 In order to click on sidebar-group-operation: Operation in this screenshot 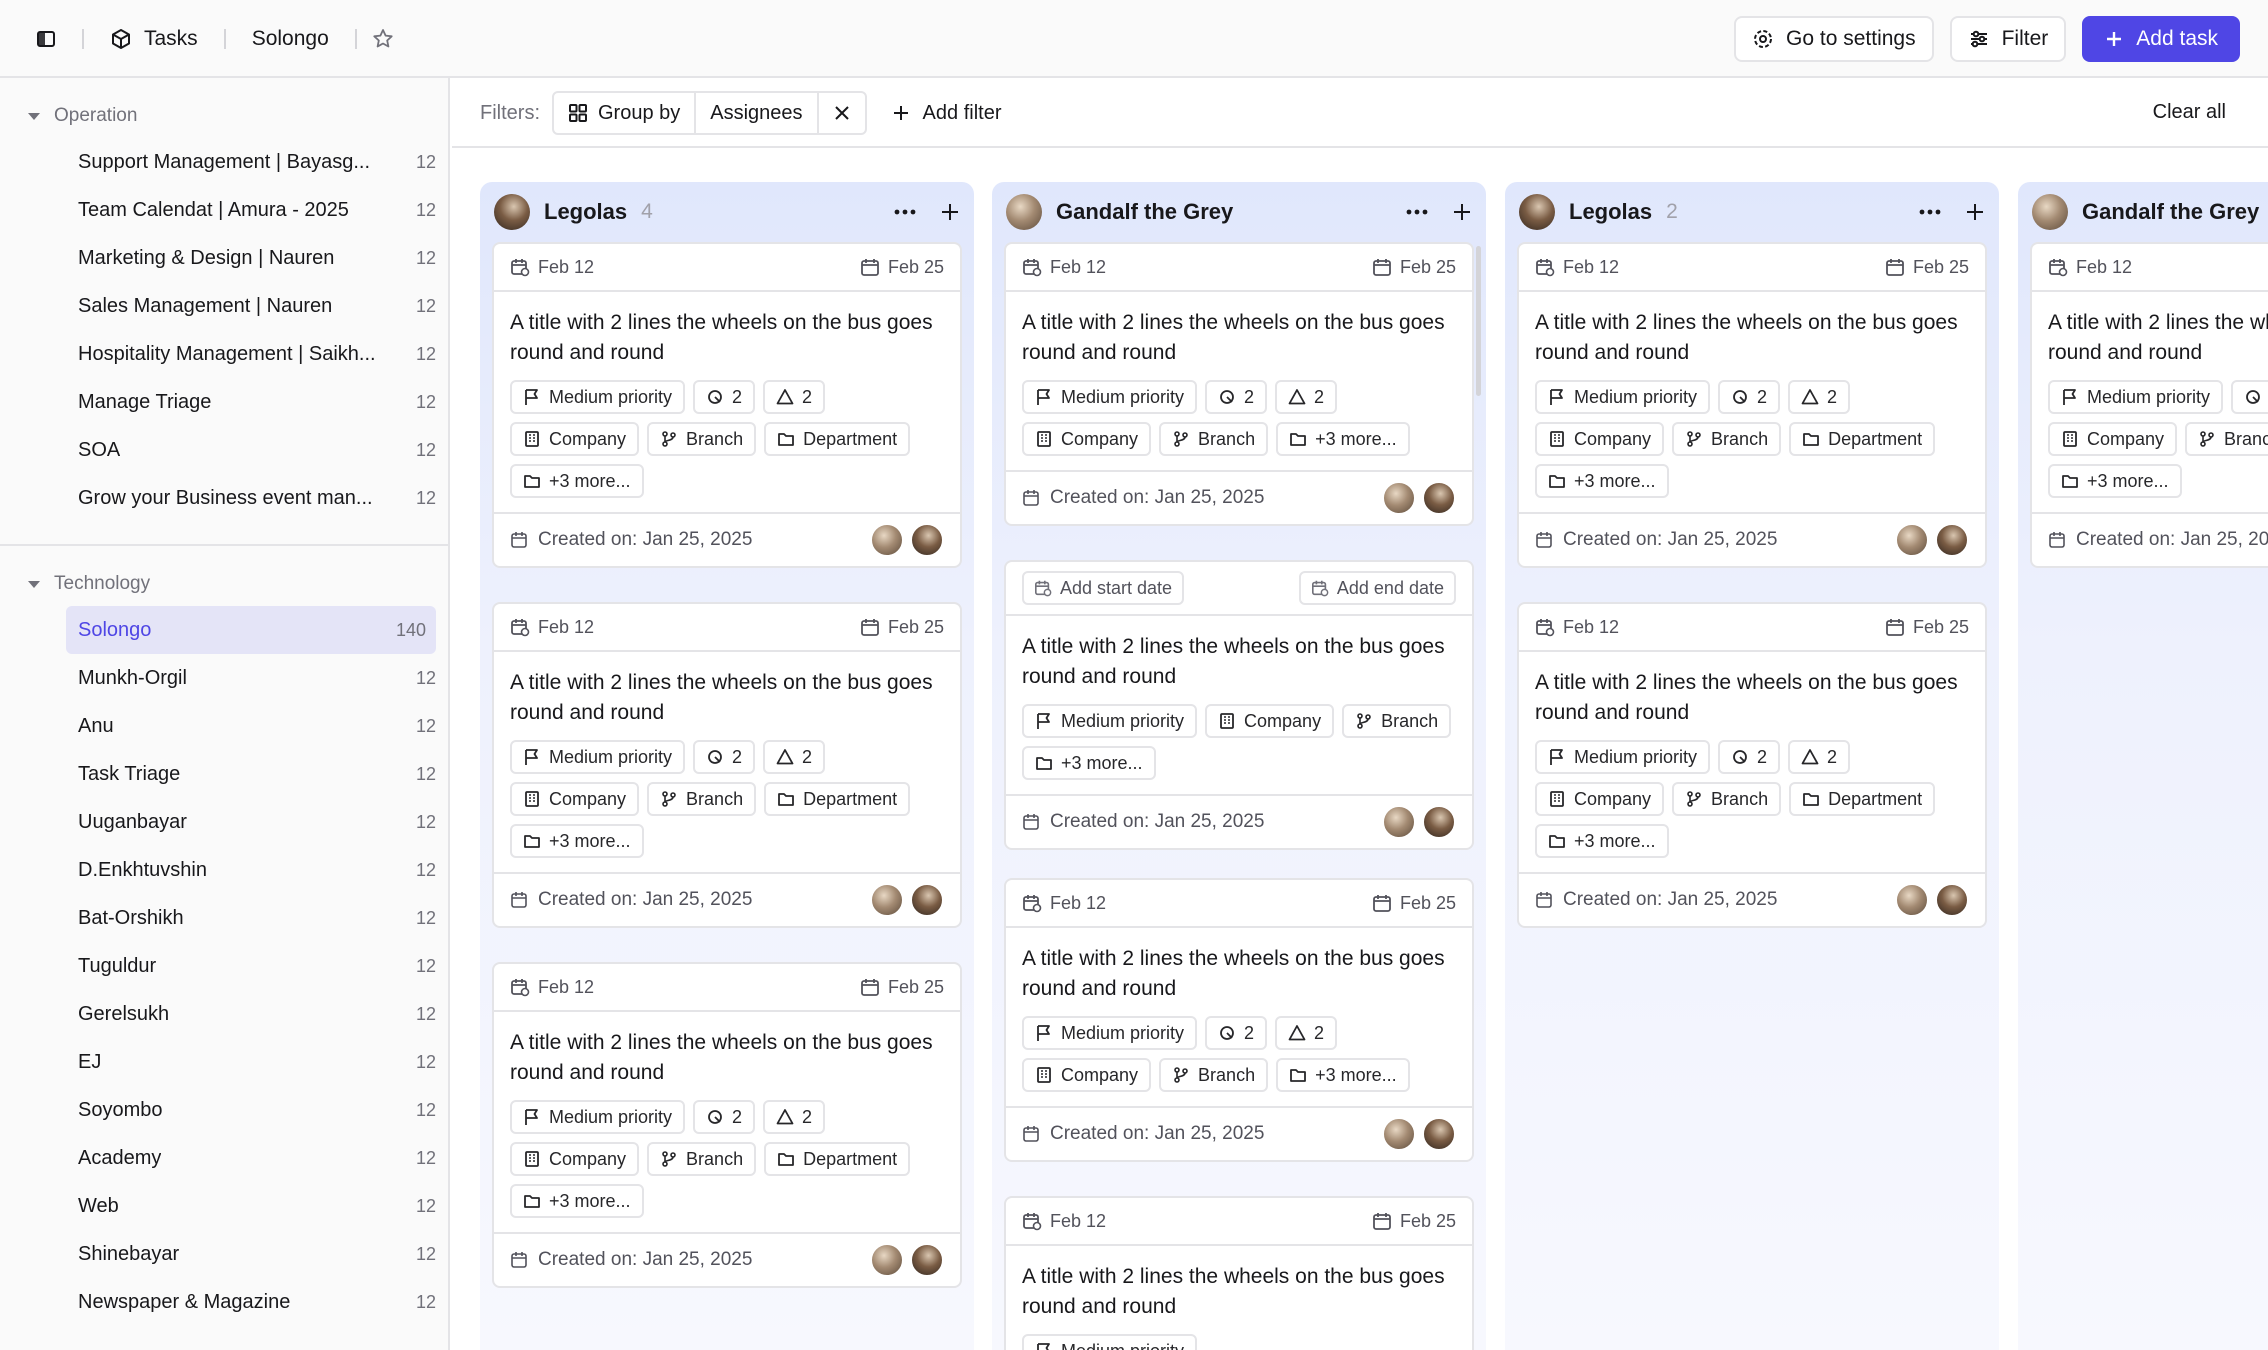, I will do `click(224, 116)`.